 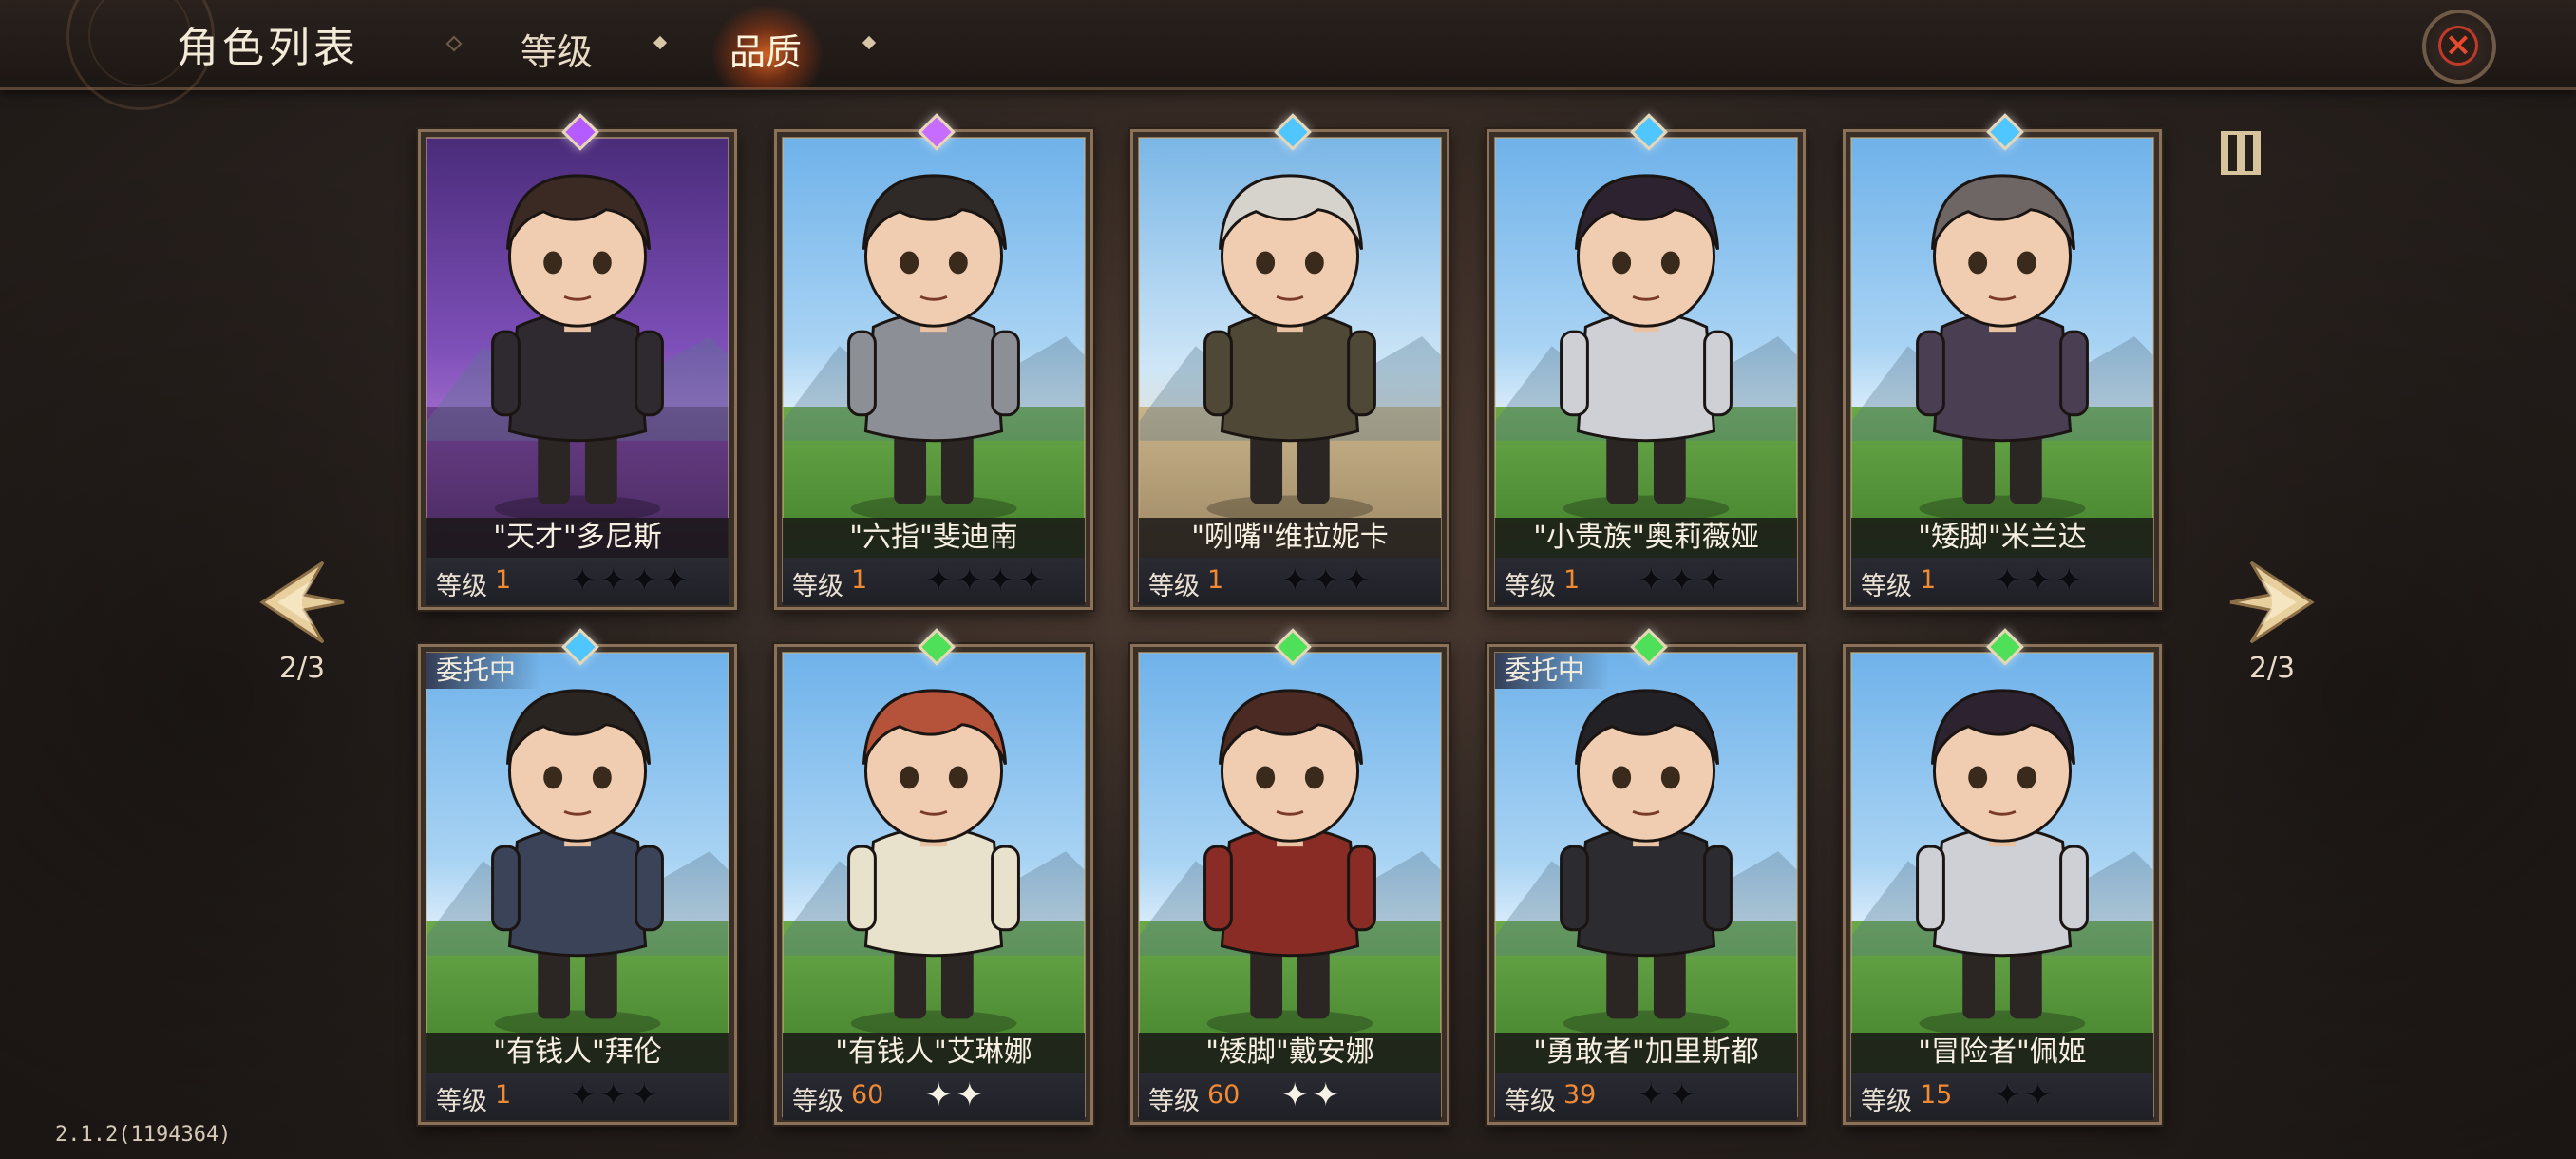 I want to click on character-name: "小贵族"奥莉薇娅, so click(x=1646, y=538).